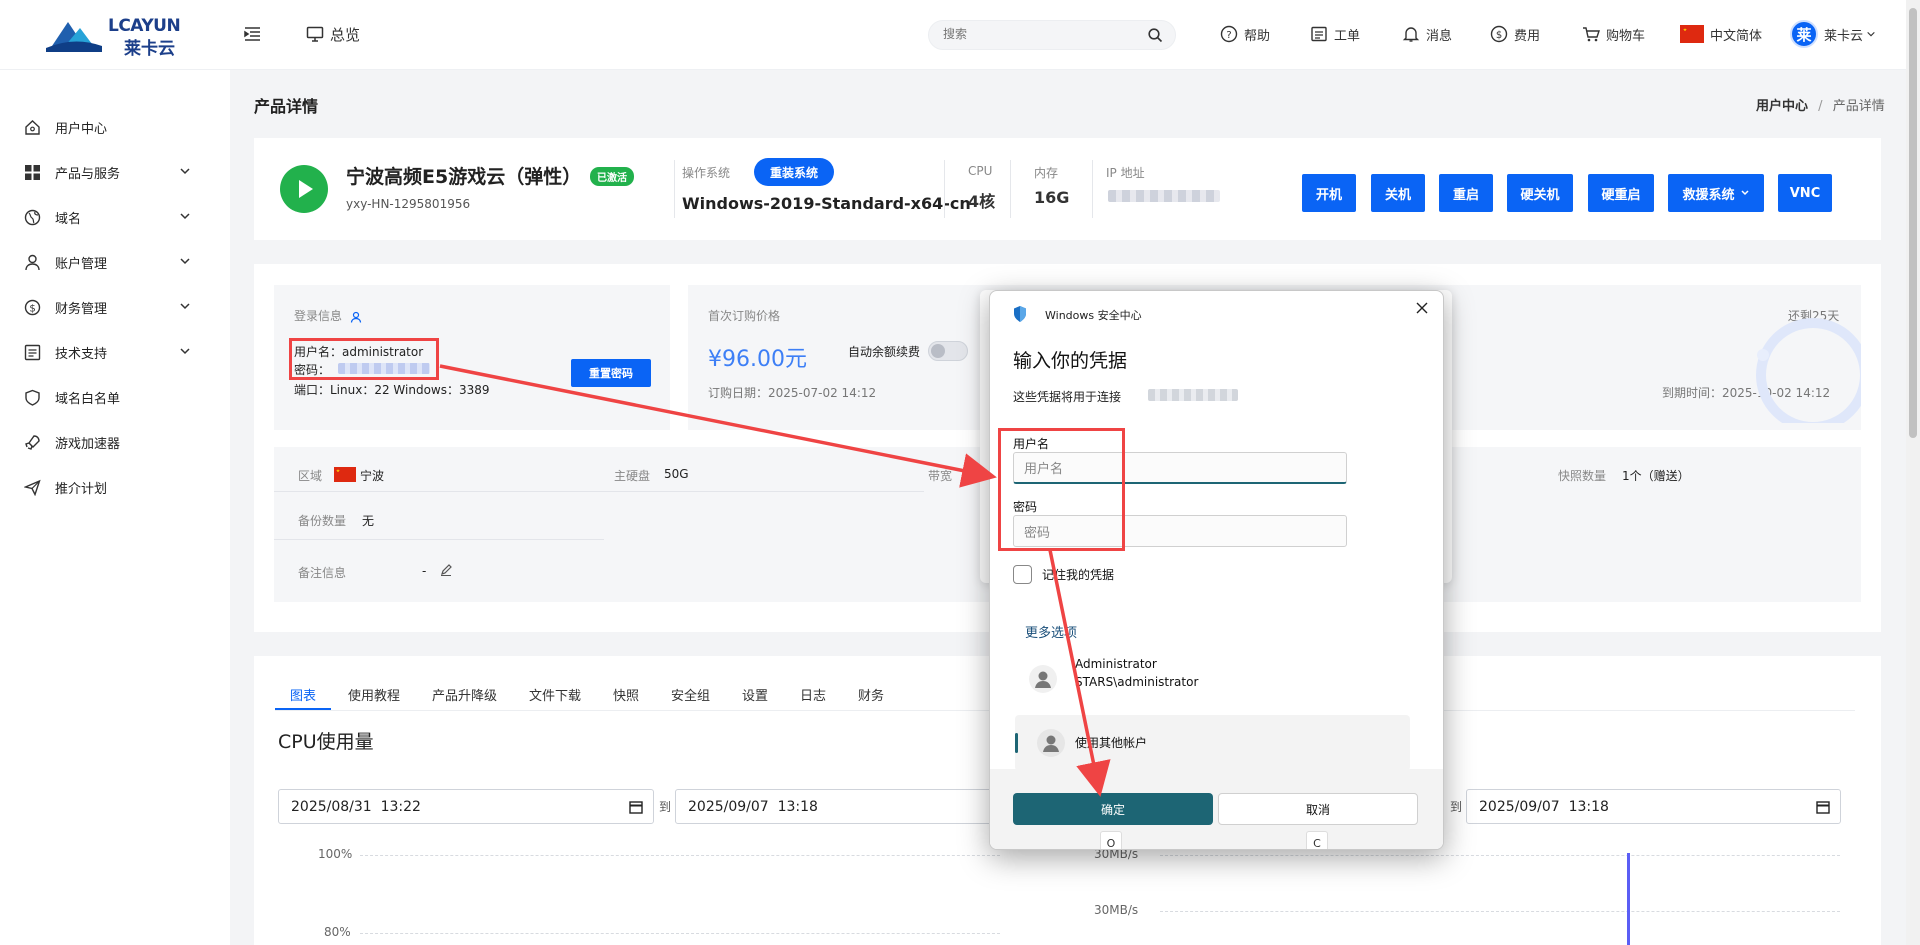 The image size is (1920, 945). I want to click on status-badge: 已激活, so click(612, 176).